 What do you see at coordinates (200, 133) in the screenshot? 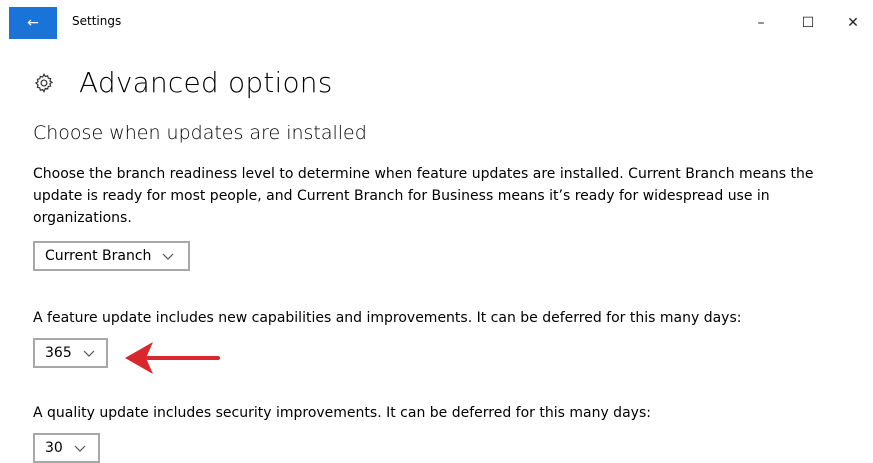
I see `section-title: Choose when updates are installed` at bounding box center [200, 133].